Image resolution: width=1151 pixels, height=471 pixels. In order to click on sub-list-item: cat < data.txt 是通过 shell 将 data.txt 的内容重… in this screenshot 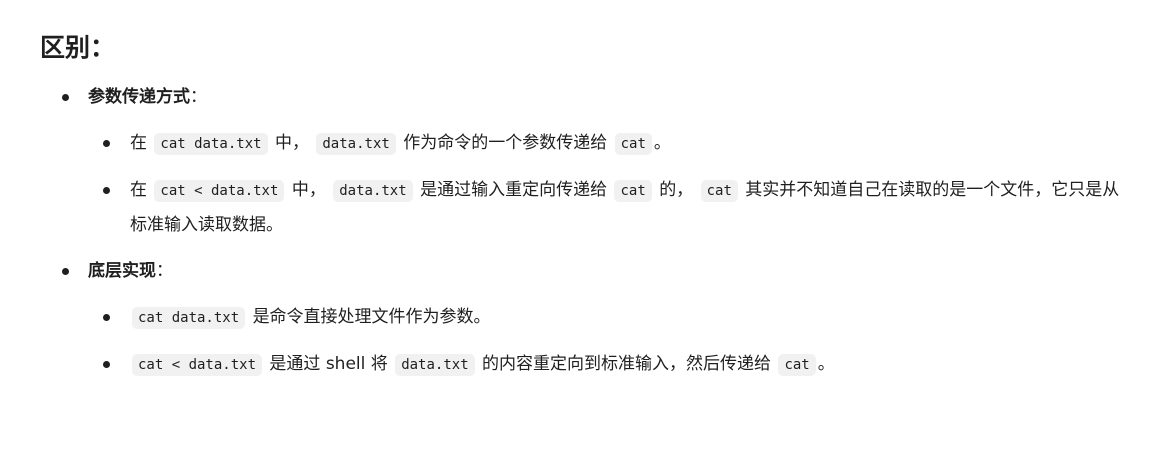, I will do `click(609, 364)`.